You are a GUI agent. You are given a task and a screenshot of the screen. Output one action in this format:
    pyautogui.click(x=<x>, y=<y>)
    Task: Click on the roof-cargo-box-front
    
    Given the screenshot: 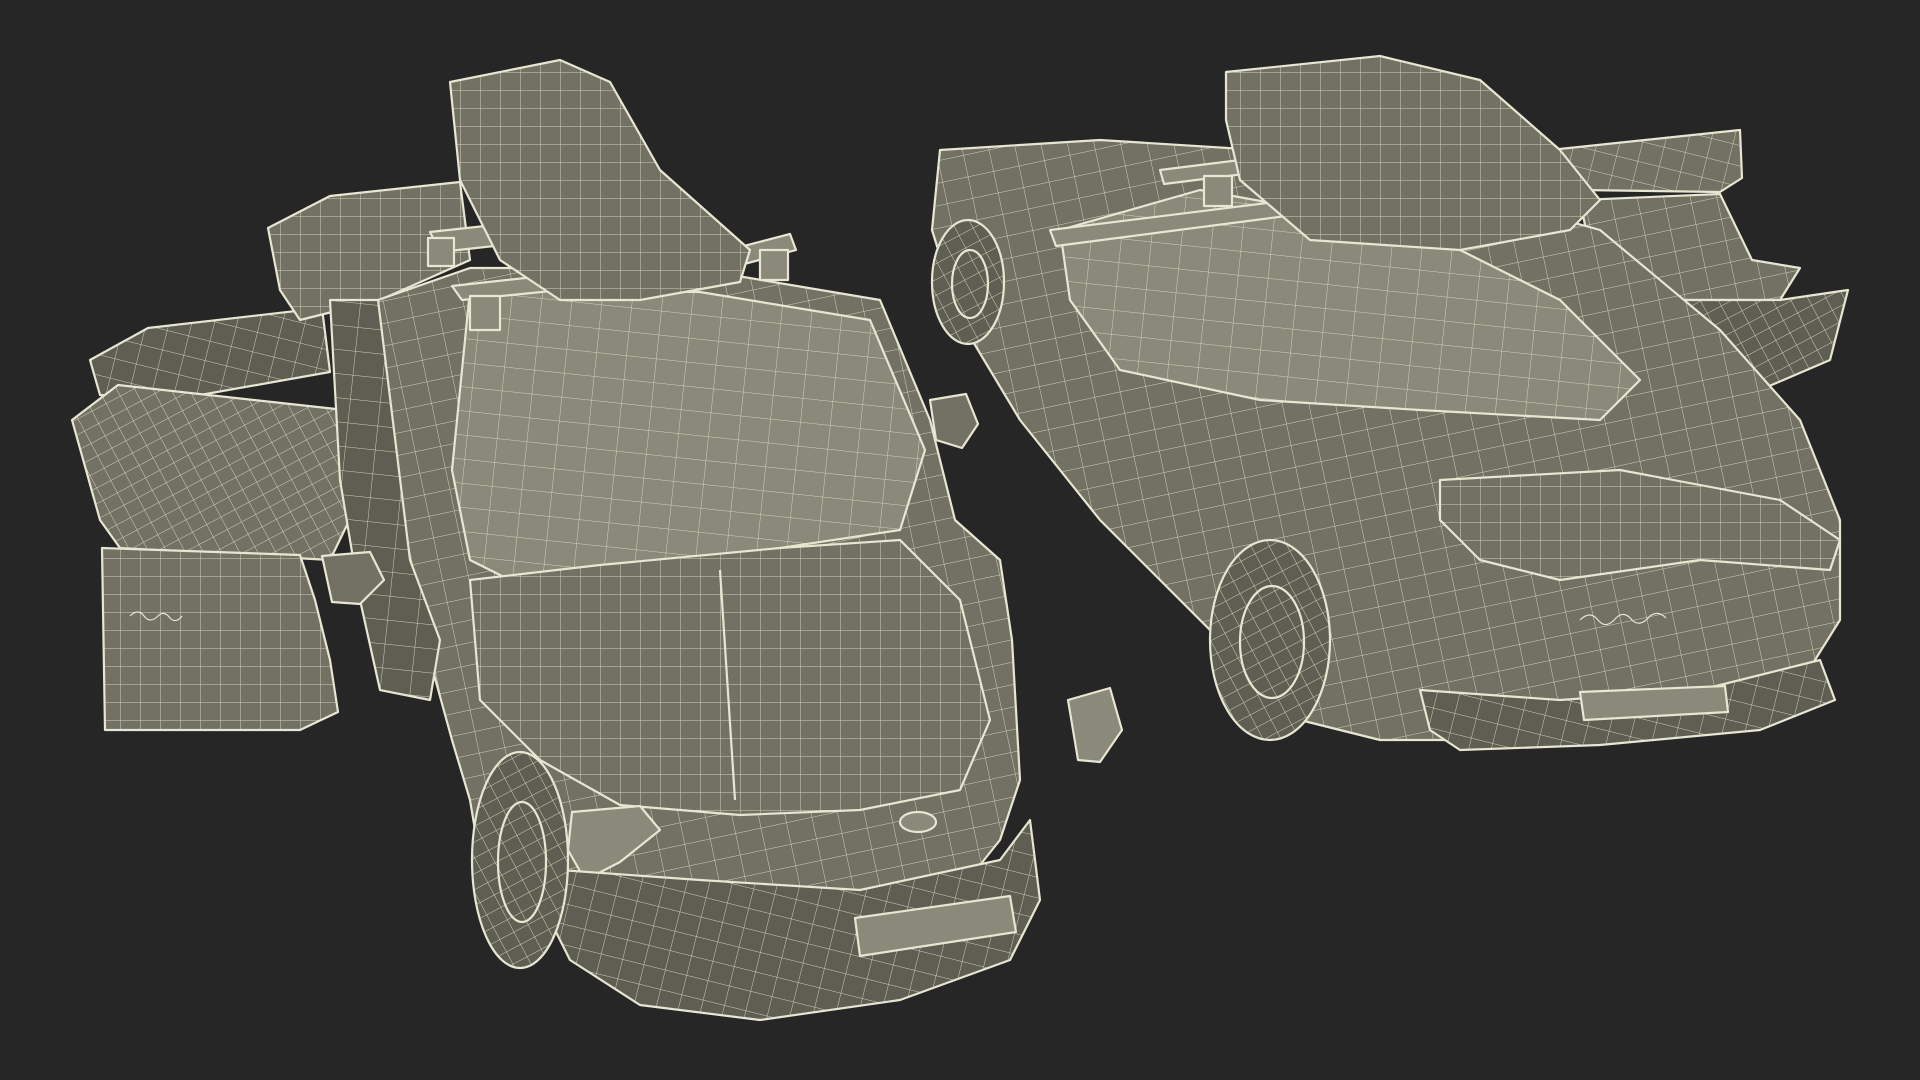 What is the action you would take?
    pyautogui.click(x=600, y=180)
    